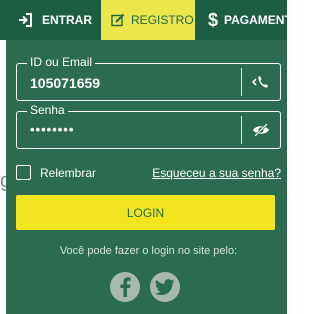 This screenshot has width=320, height=314. What do you see at coordinates (61, 62) in the screenshot?
I see `id-field-label: ID ou Email` at bounding box center [61, 62].